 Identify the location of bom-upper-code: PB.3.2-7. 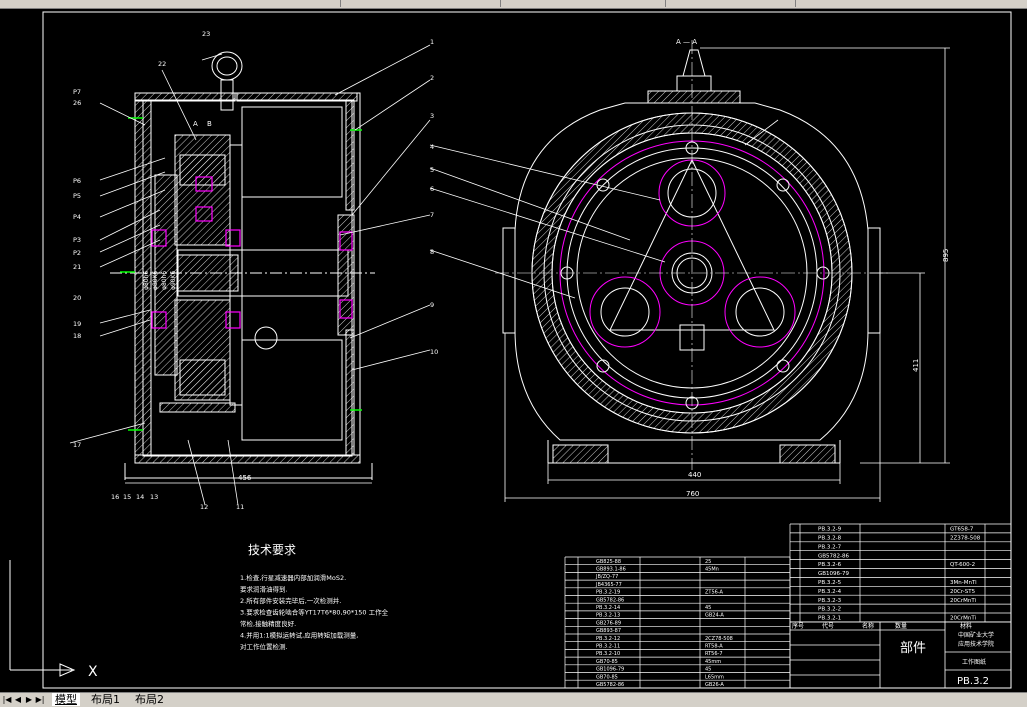
(830, 547).